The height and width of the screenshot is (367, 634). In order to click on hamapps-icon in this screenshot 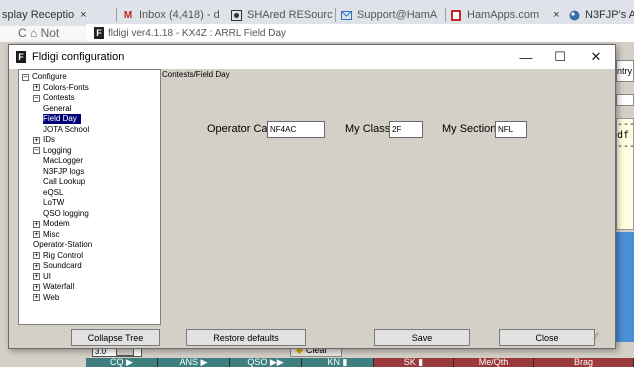, I will do `click(456, 15)`.